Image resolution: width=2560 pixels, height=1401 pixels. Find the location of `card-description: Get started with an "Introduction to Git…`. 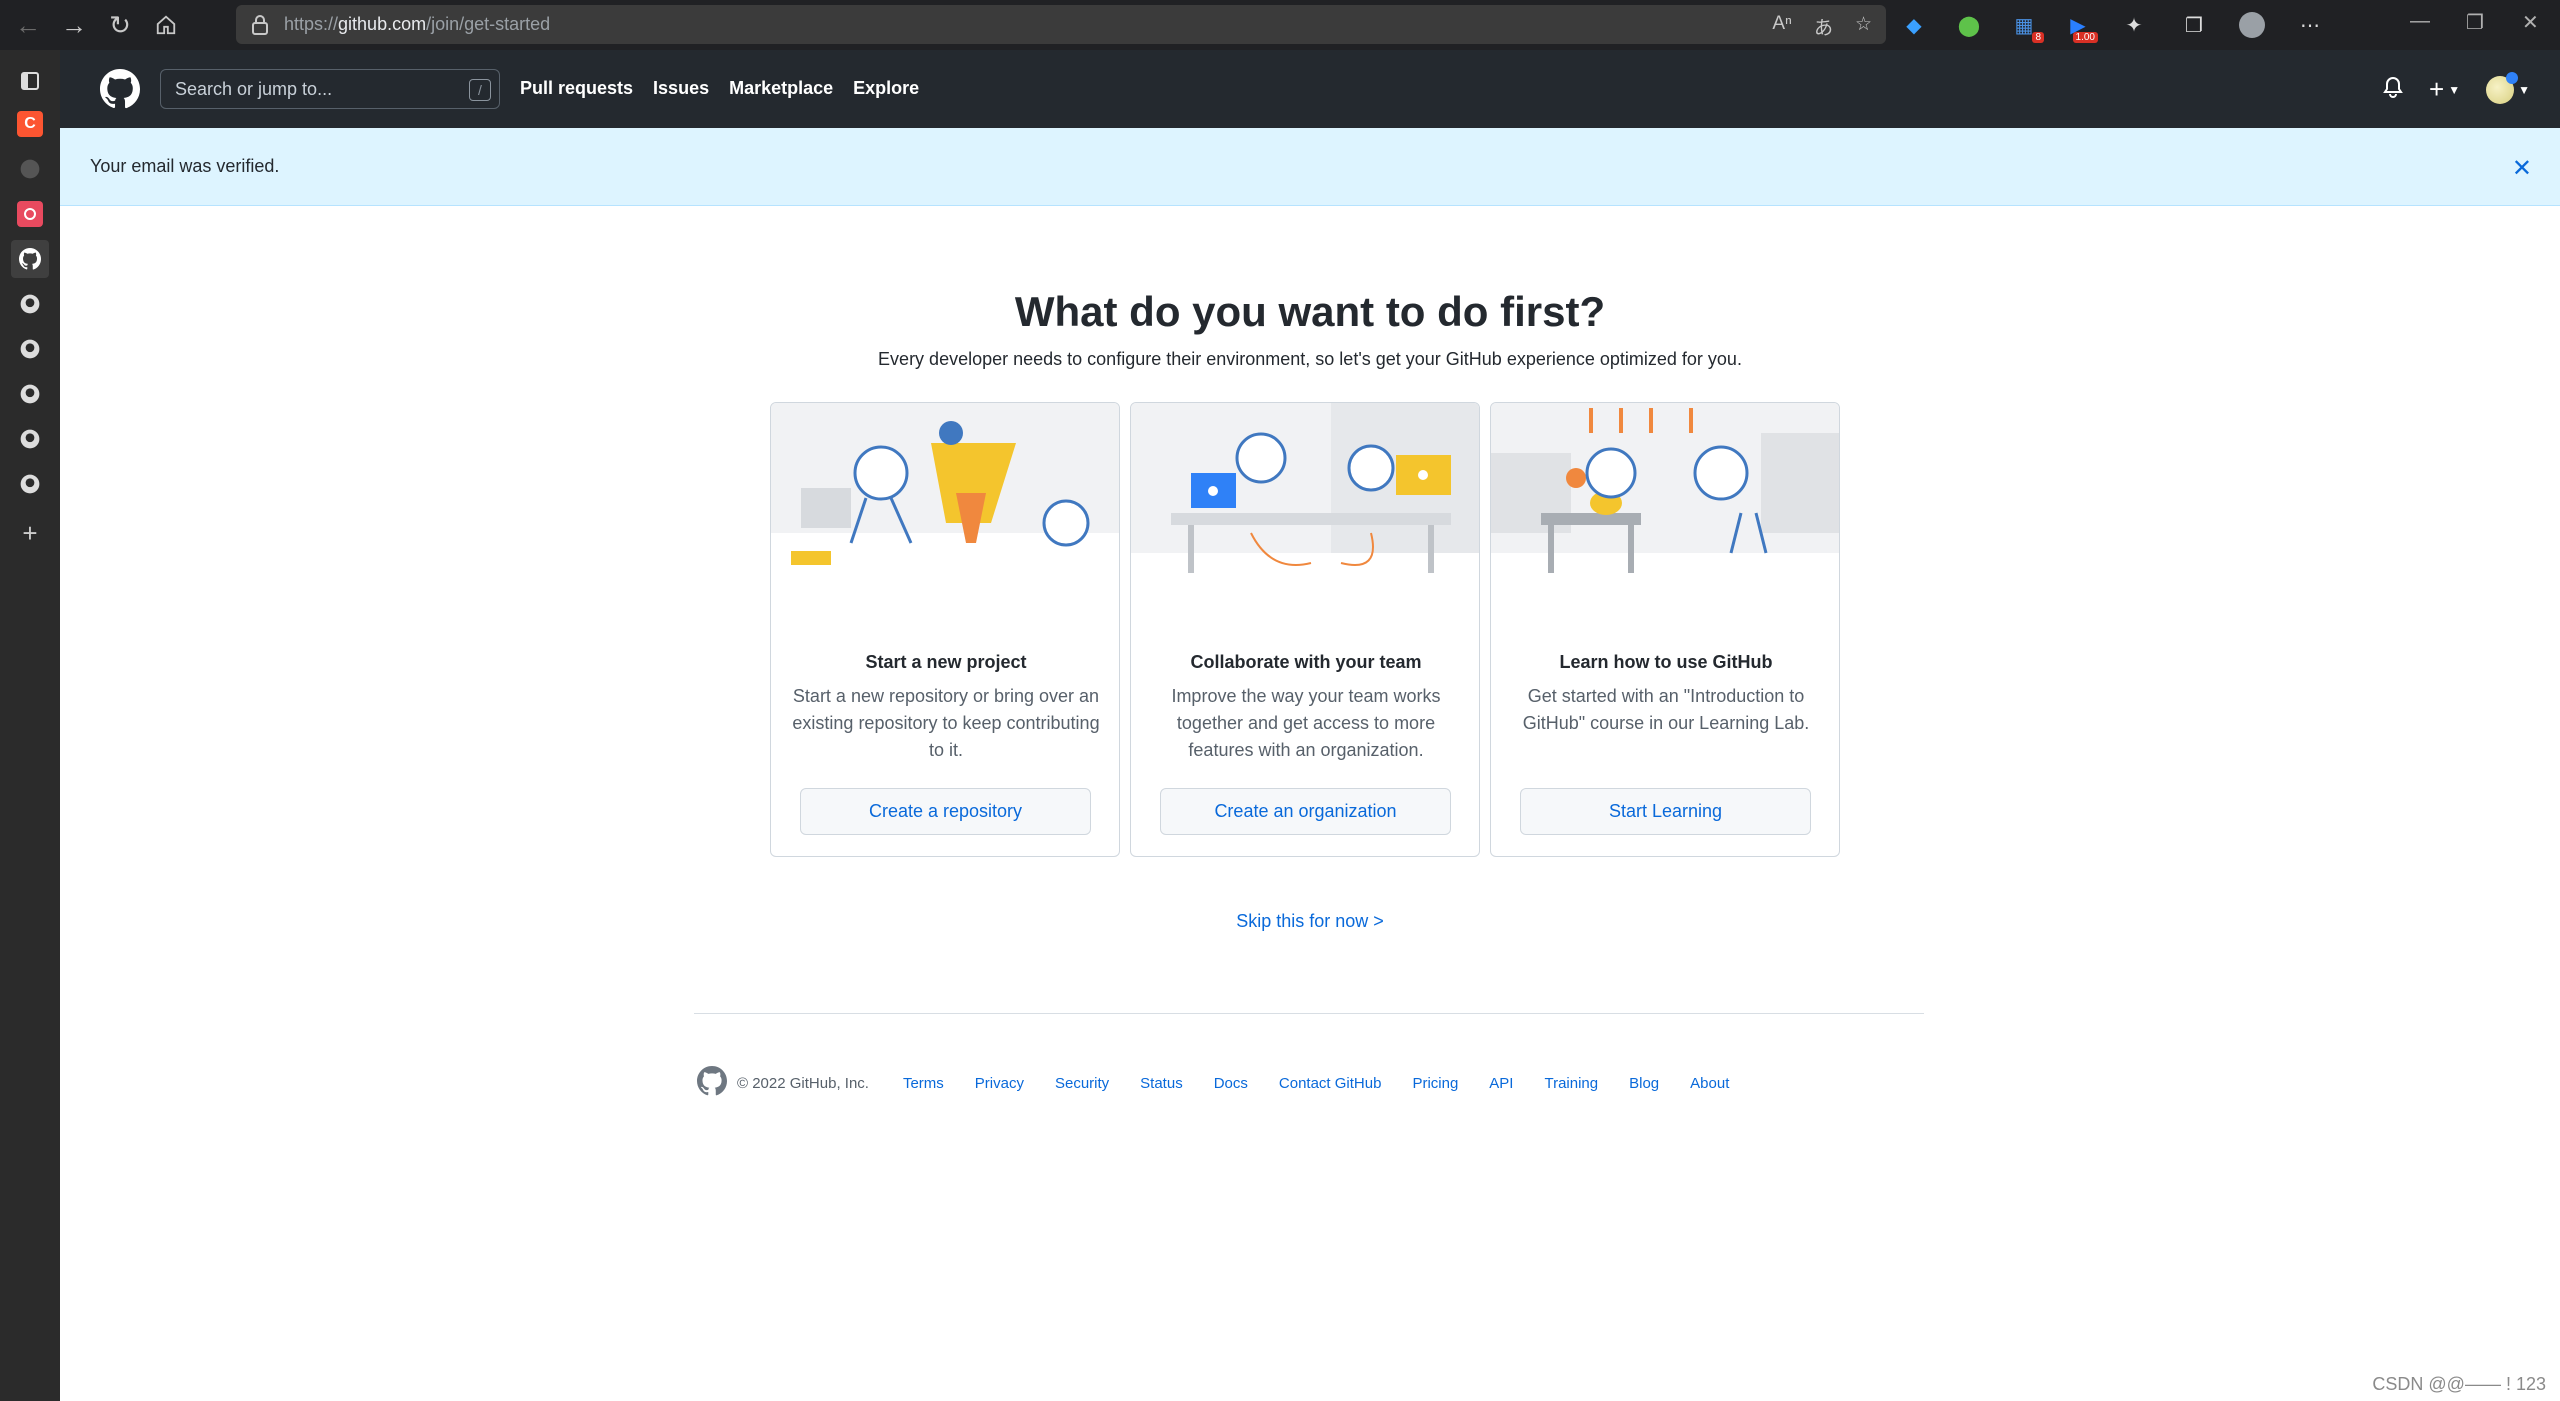

card-description: Get started with an "Introduction to Git… is located at coordinates (1666, 709).